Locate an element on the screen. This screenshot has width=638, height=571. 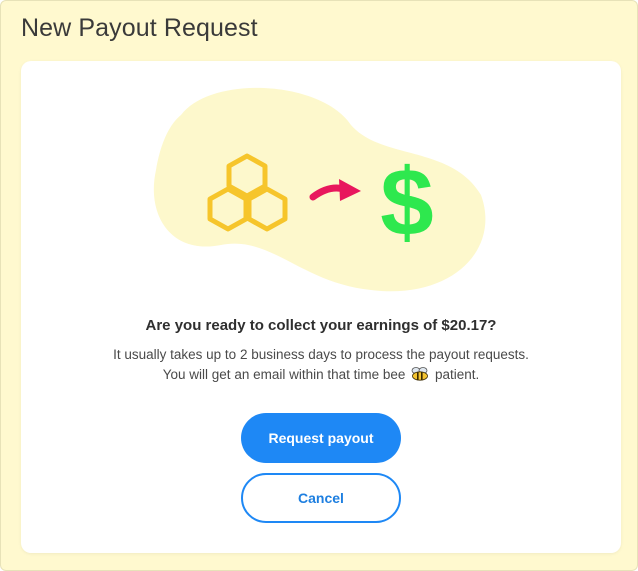
request-payout-button: Request payout is located at coordinates (321, 438).